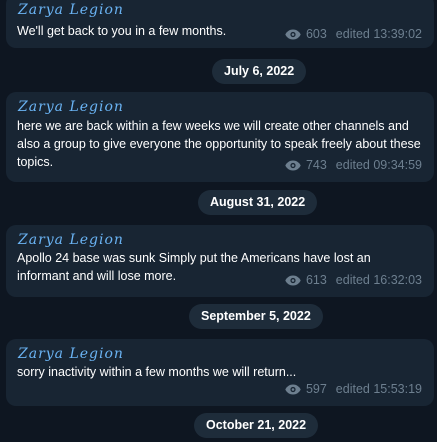 This screenshot has width=437, height=442. What do you see at coordinates (316, 389) in the screenshot?
I see `views-count: 597` at bounding box center [316, 389].